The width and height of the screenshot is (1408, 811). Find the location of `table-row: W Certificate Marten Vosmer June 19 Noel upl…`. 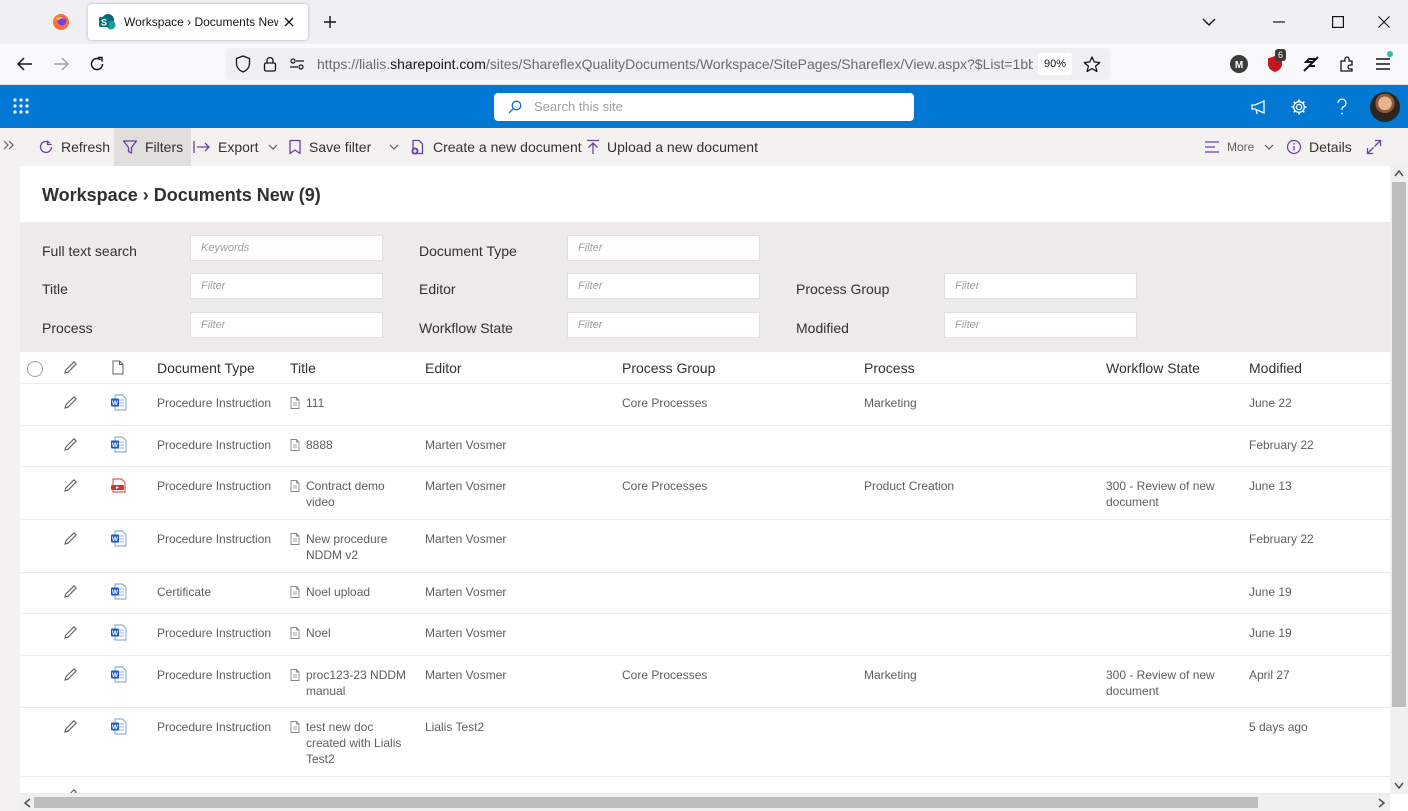

table-row: W Certificate Marten Vosmer June 19 Noel upl… is located at coordinates (705, 593).